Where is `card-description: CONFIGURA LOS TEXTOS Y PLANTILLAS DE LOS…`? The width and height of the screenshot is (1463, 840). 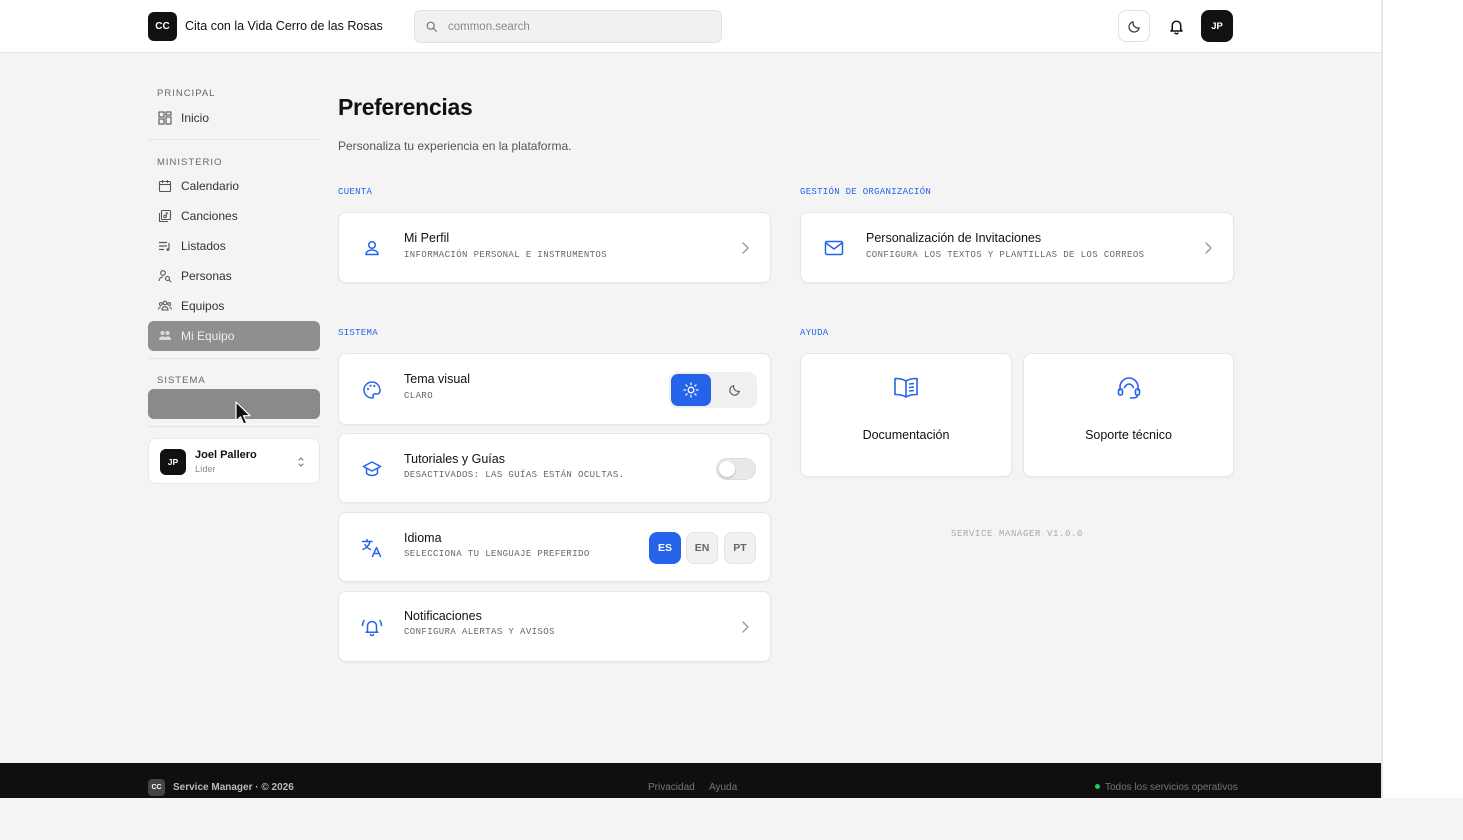 card-description: CONFIGURA LOS TEXTOS Y PLANTILLAS DE LOS… is located at coordinates (1005, 255).